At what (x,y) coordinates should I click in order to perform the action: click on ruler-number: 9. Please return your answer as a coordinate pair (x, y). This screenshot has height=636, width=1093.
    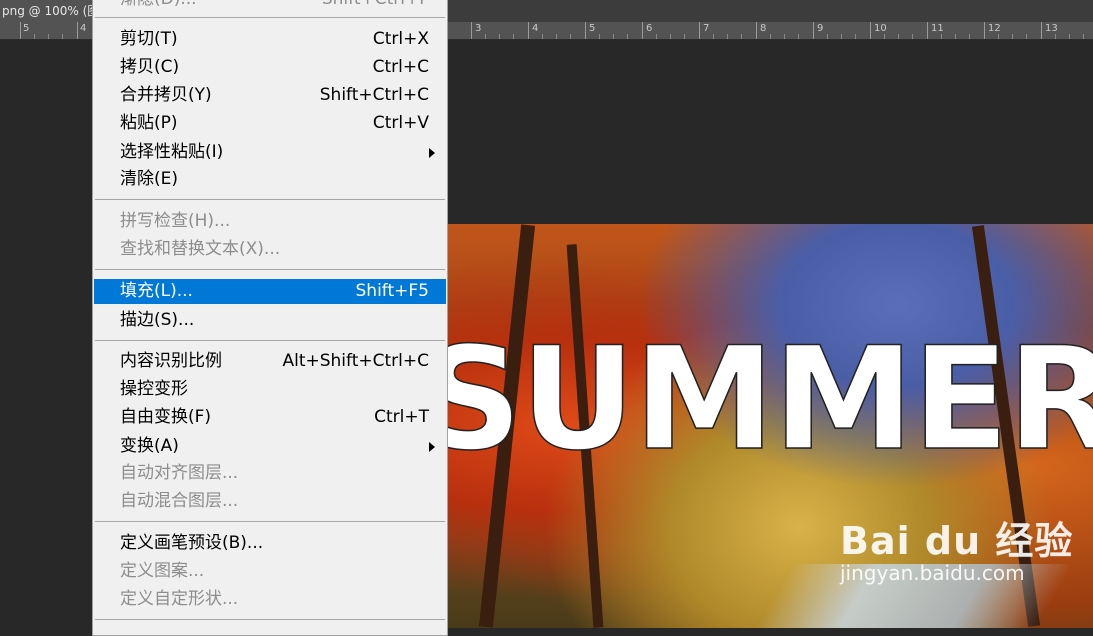
    Looking at the image, I should click on (820, 28).